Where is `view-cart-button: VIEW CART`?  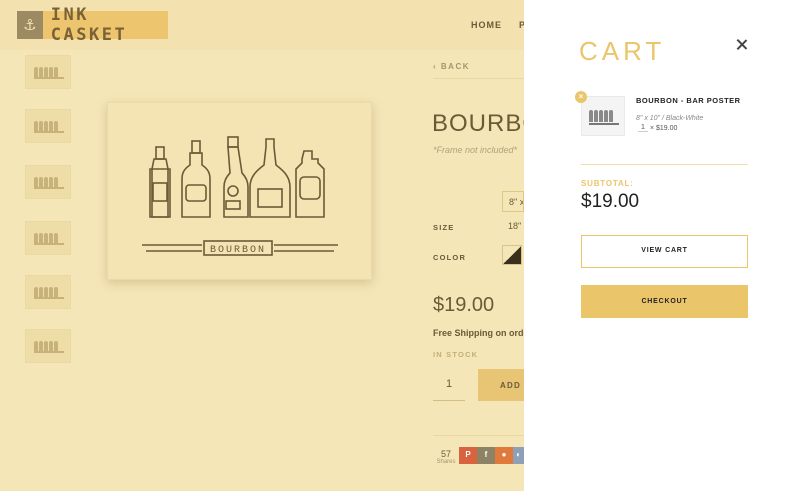 view-cart-button: VIEW CART is located at coordinates (664, 251).